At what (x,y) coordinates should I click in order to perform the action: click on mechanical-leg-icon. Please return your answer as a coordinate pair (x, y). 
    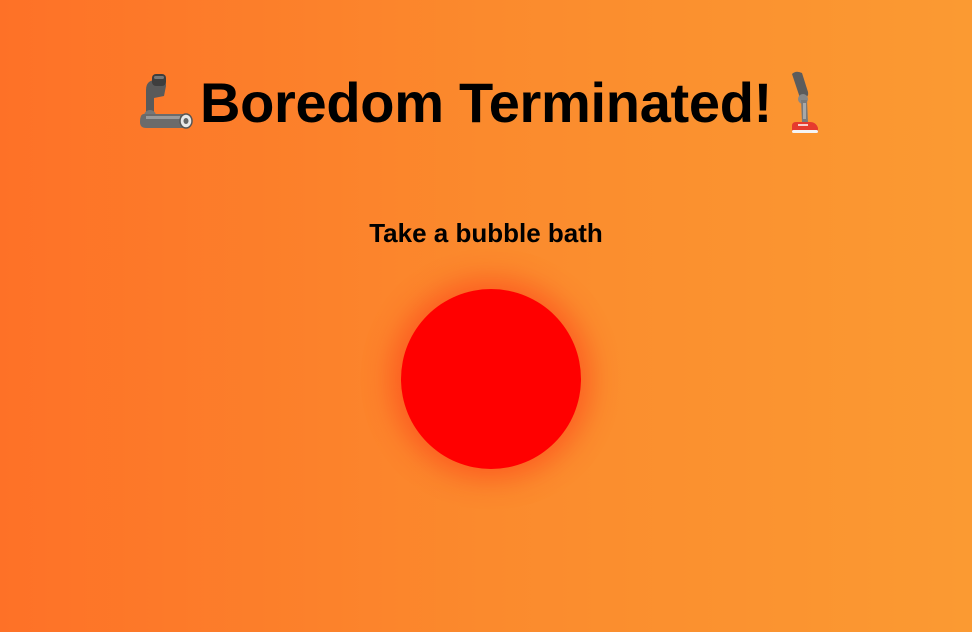
    Looking at the image, I should click on (807, 103).